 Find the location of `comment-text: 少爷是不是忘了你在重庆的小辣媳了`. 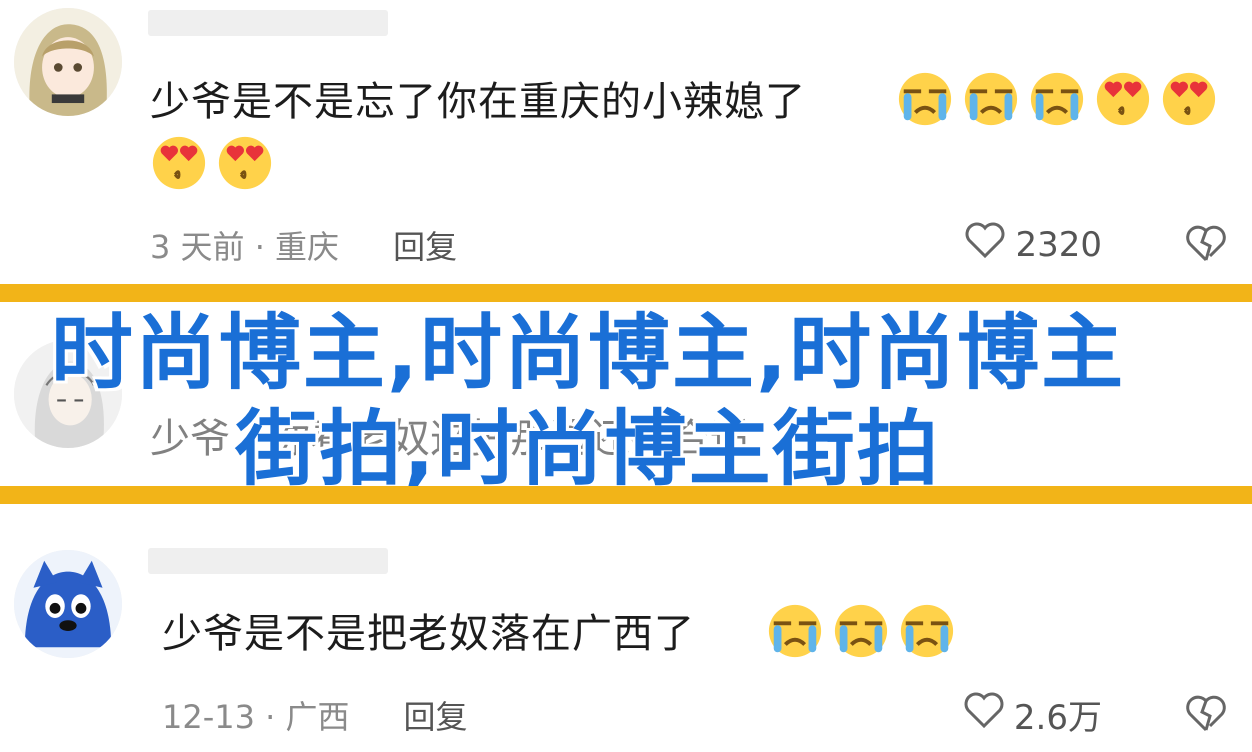

comment-text: 少爷是不是忘了你在重庆的小辣媳了 is located at coordinates (478, 102).